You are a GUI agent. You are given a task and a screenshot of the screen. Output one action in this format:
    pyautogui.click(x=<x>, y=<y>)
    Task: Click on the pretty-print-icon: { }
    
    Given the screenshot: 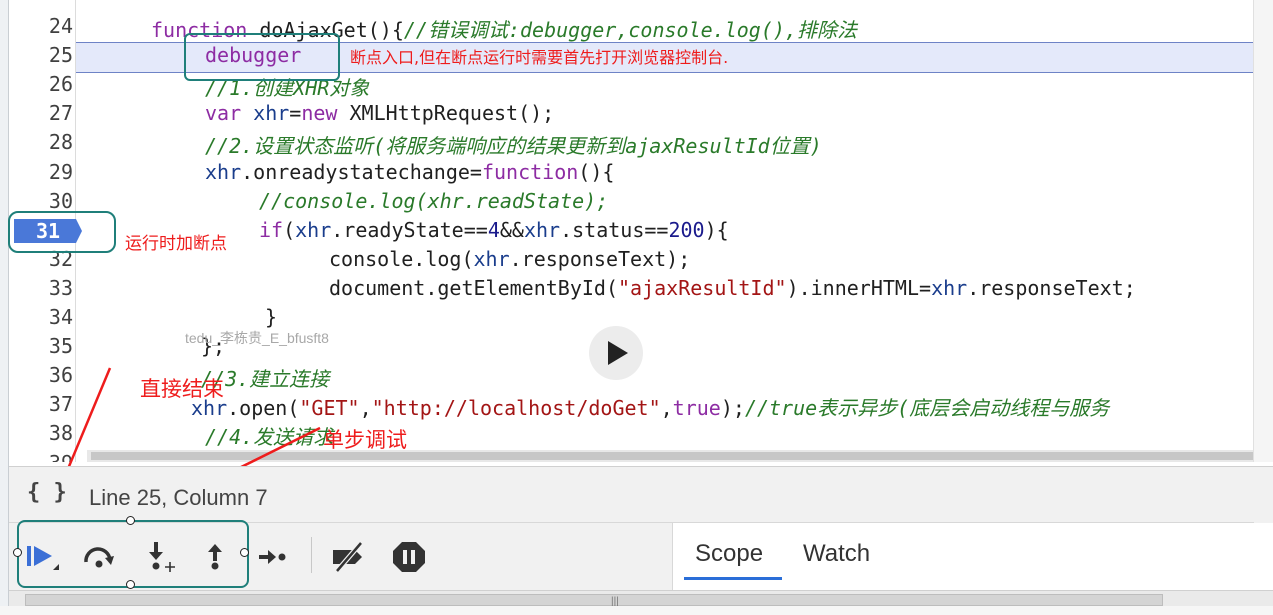 What is the action you would take?
    pyautogui.click(x=47, y=492)
    